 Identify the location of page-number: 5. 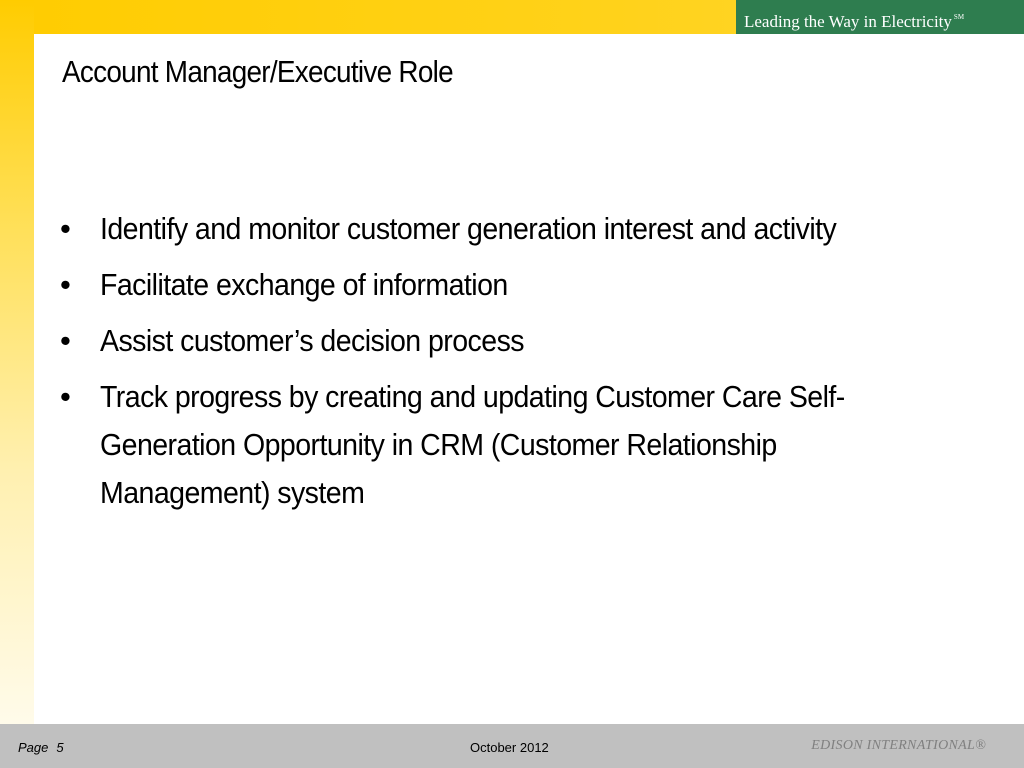
(60, 747).